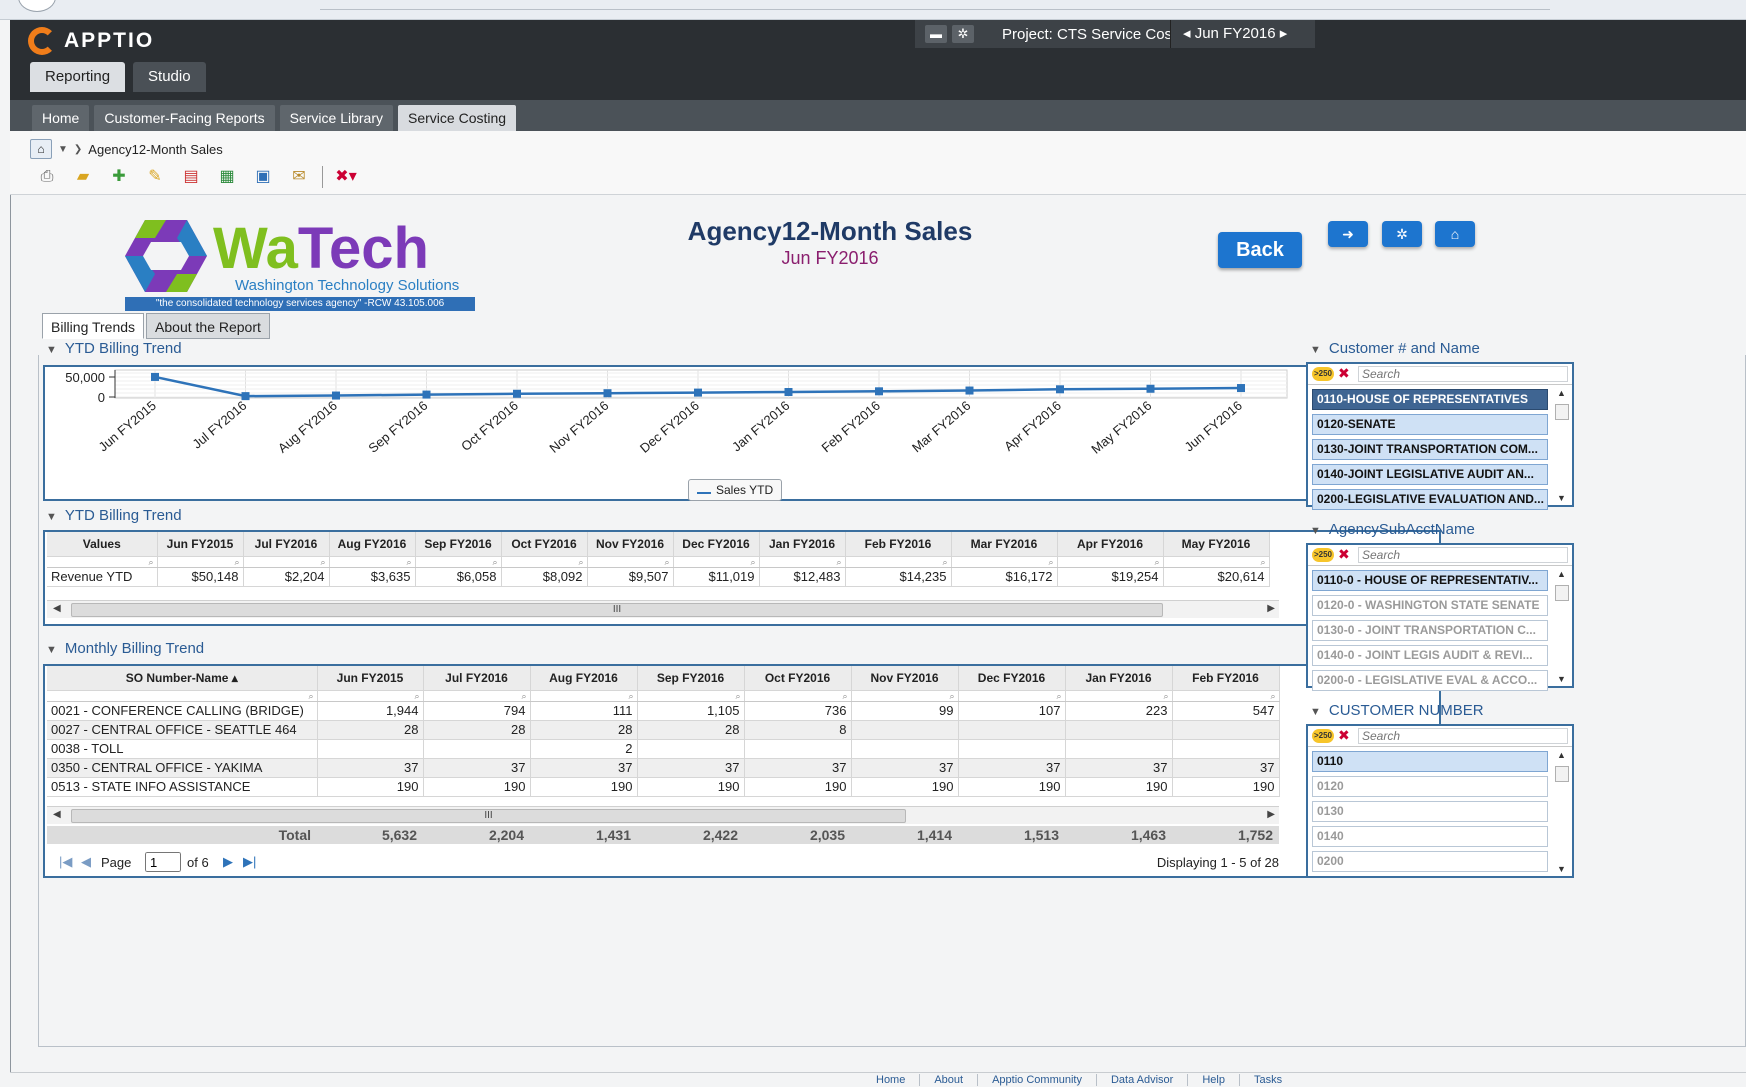 The height and width of the screenshot is (1087, 1746). What do you see at coordinates (299, 177) in the screenshot?
I see `email-icon: ✉` at bounding box center [299, 177].